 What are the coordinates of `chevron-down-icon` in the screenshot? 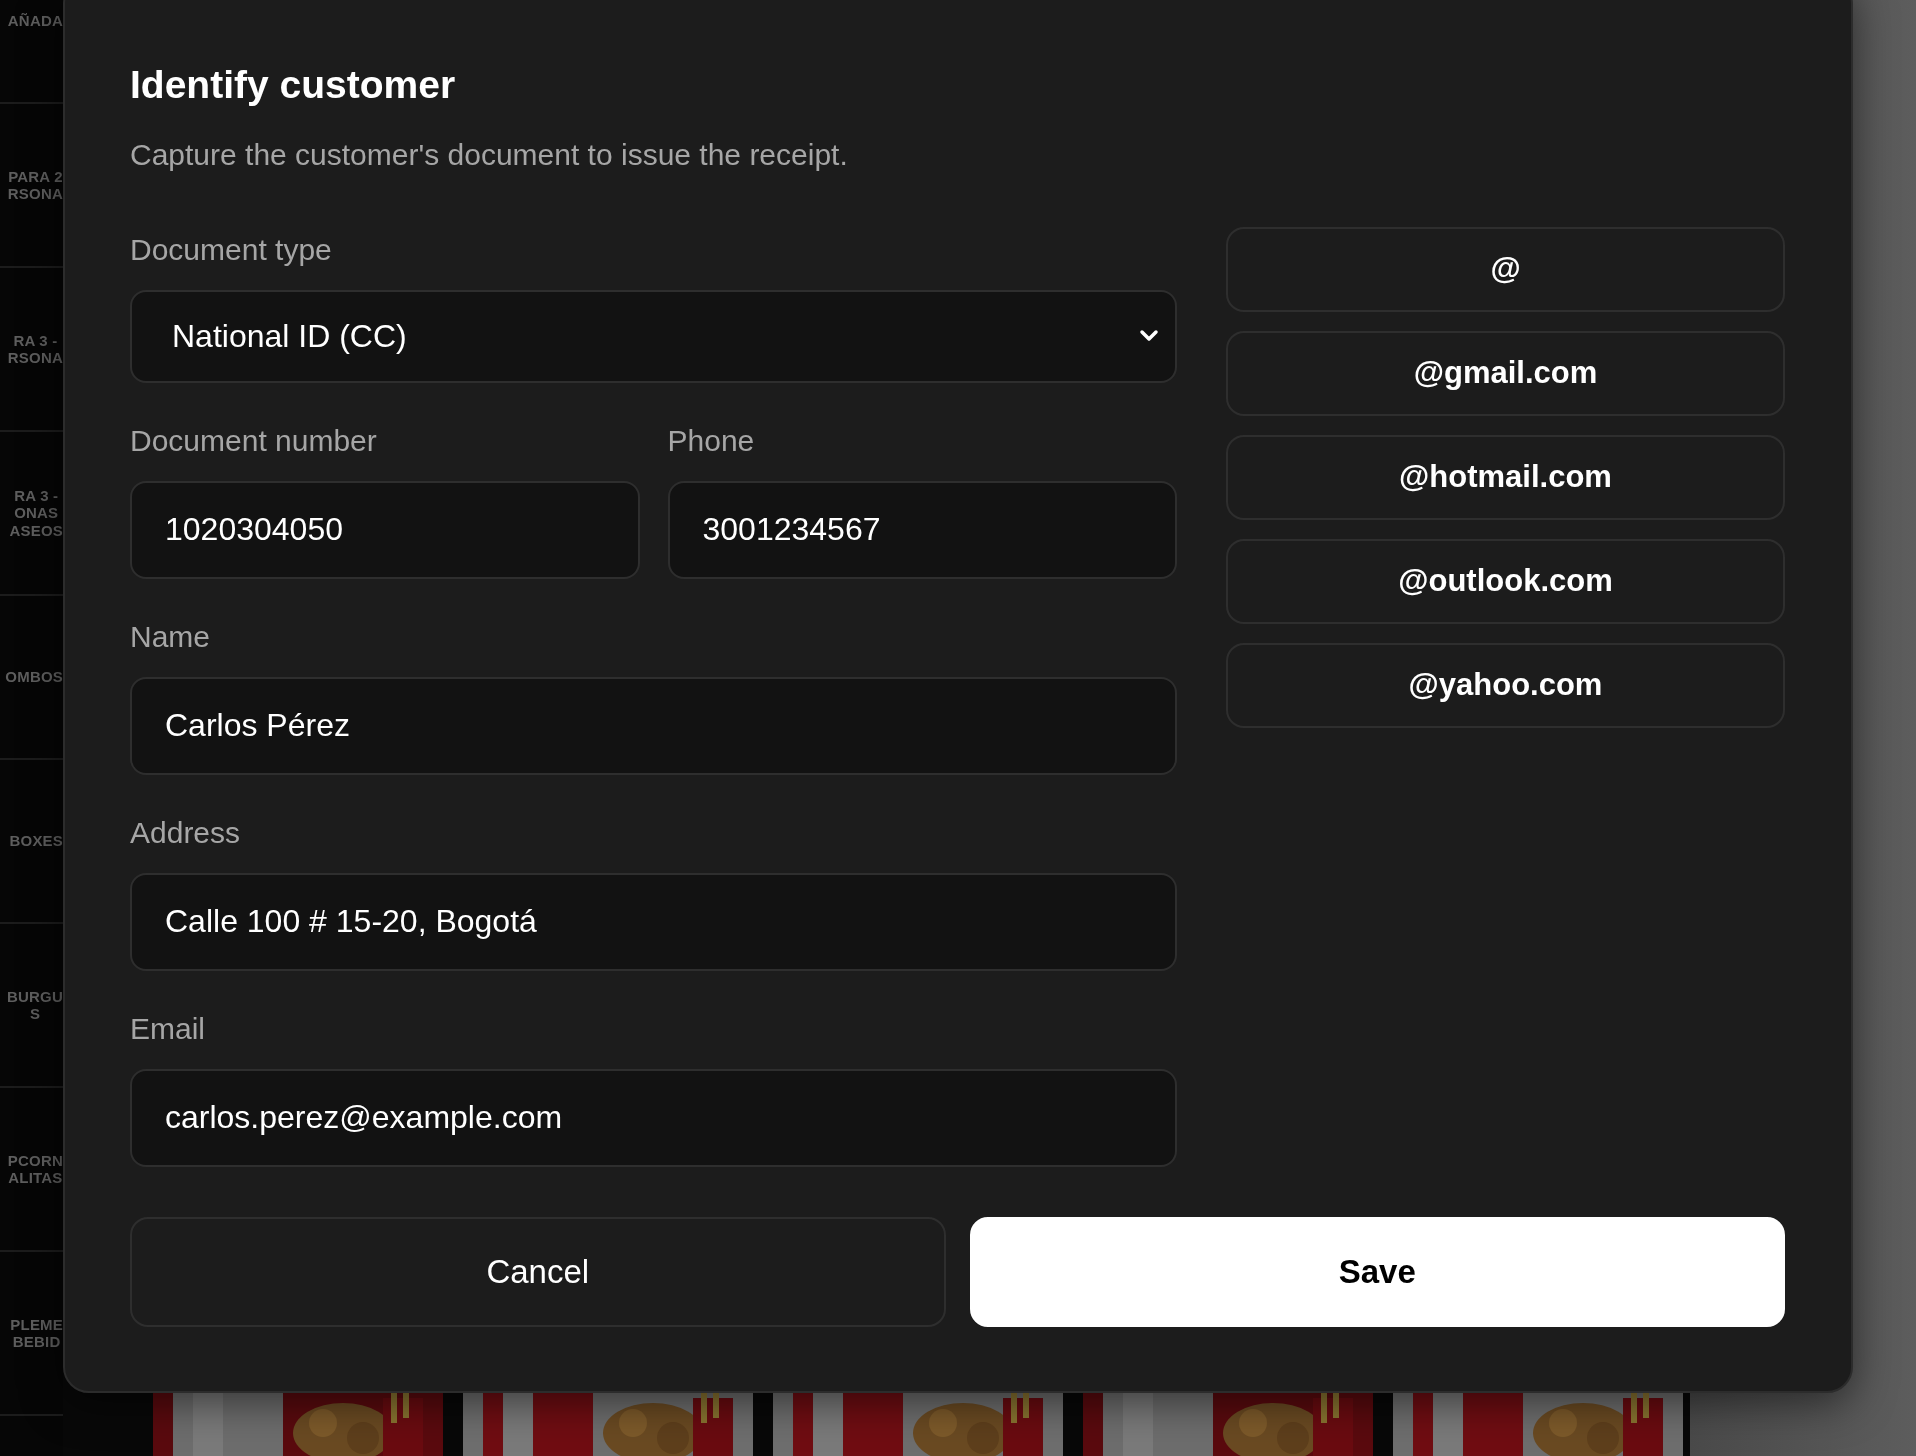 It's located at (1149, 336).